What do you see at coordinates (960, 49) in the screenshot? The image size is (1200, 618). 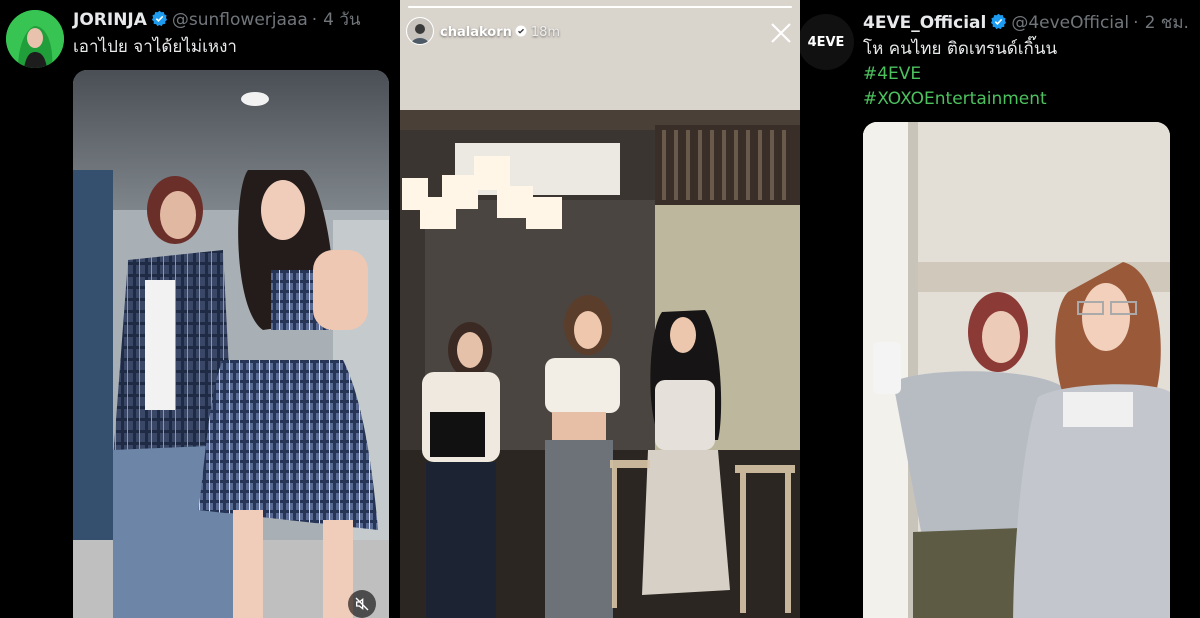 I see `tweet-body: โห คนไทย ติดเทรนด์เกิ๊นน` at bounding box center [960, 49].